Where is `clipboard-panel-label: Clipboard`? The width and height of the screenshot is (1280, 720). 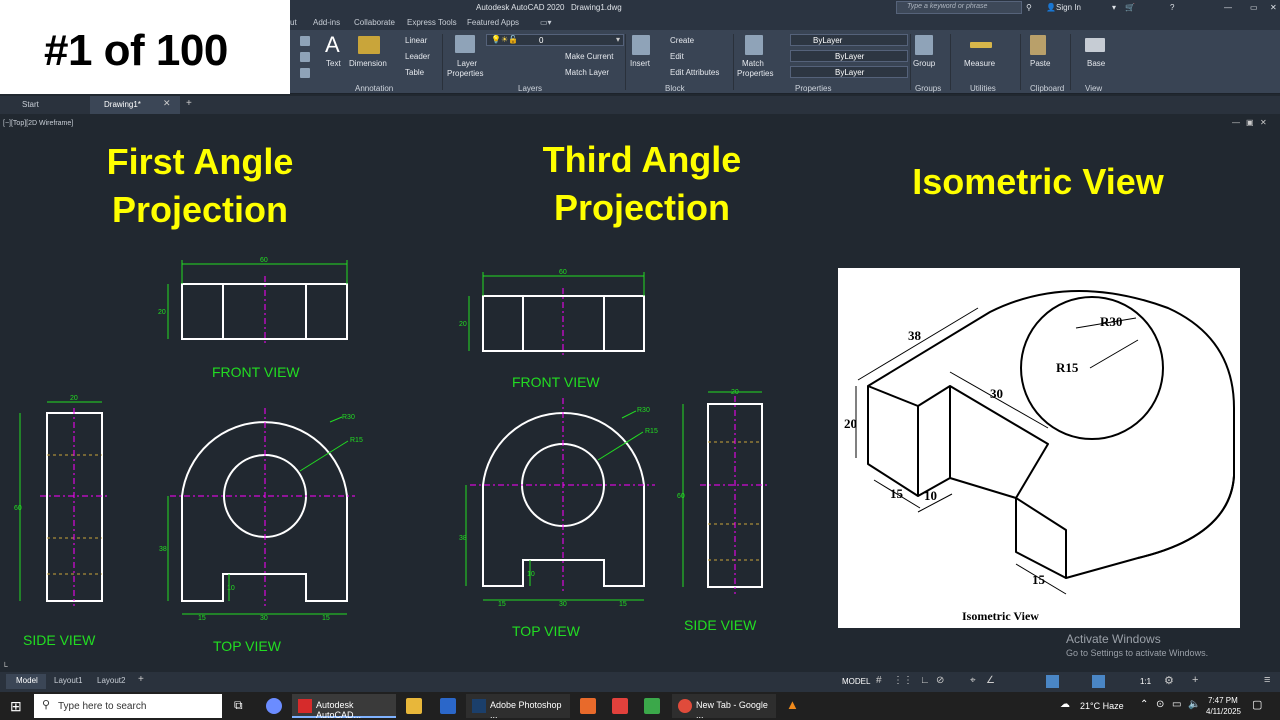 clipboard-panel-label: Clipboard is located at coordinates (1047, 88).